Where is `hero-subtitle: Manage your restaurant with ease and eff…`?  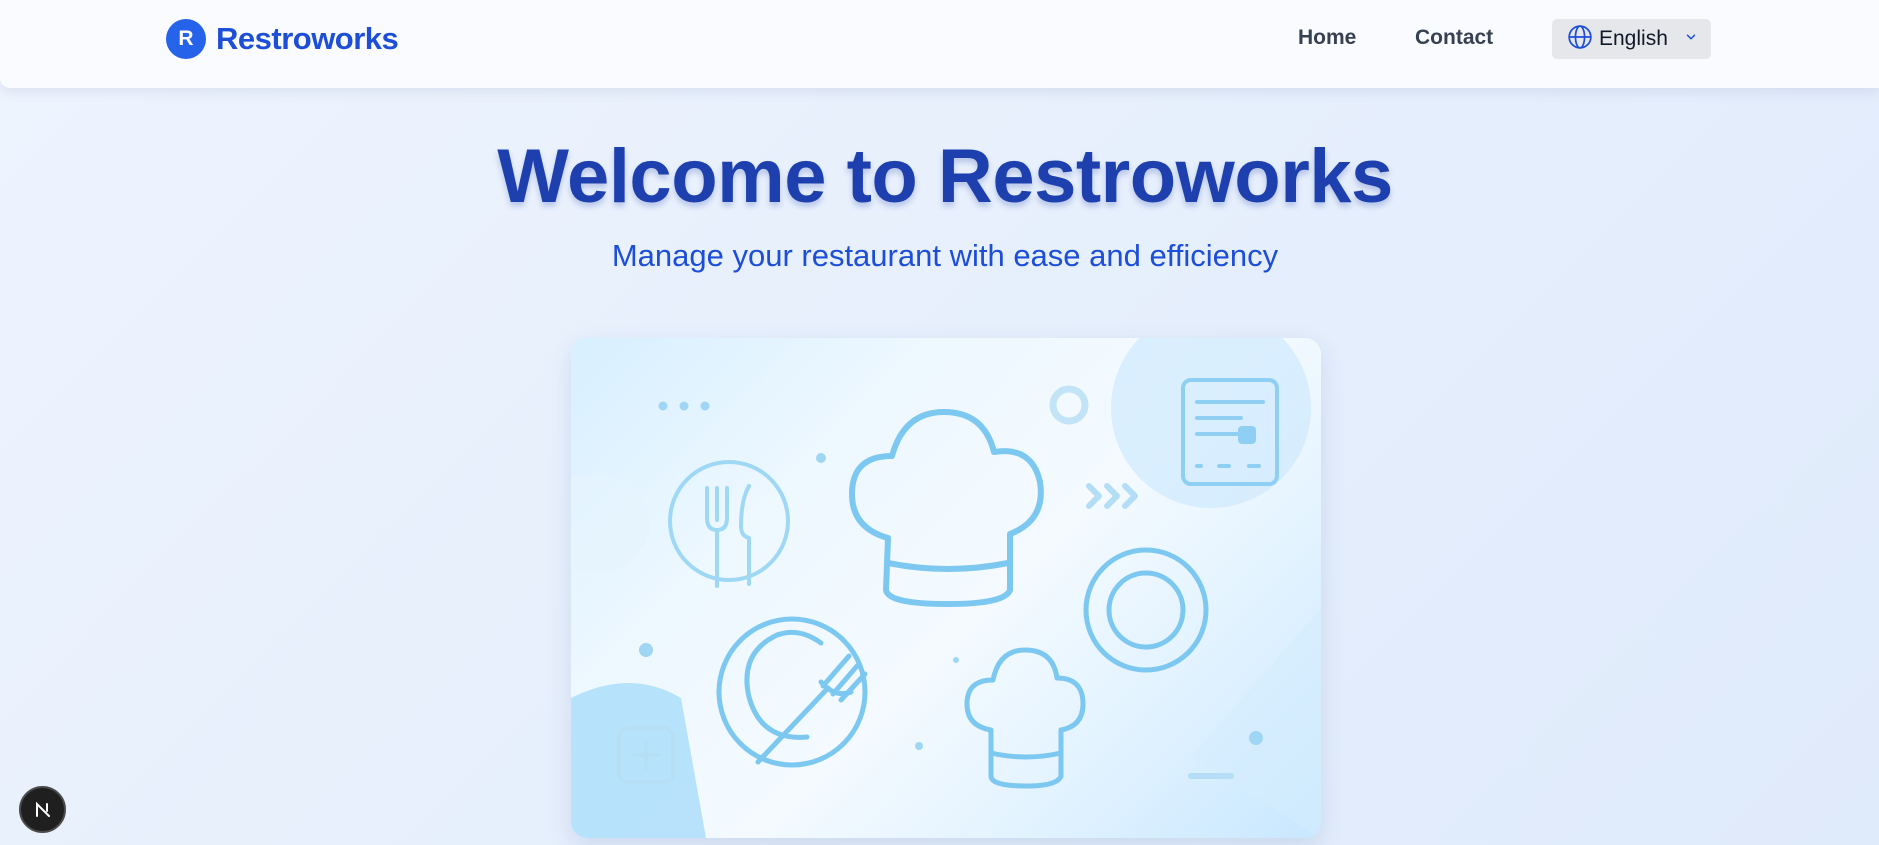 hero-subtitle: Manage your restaurant with ease and eff… is located at coordinates (945, 255).